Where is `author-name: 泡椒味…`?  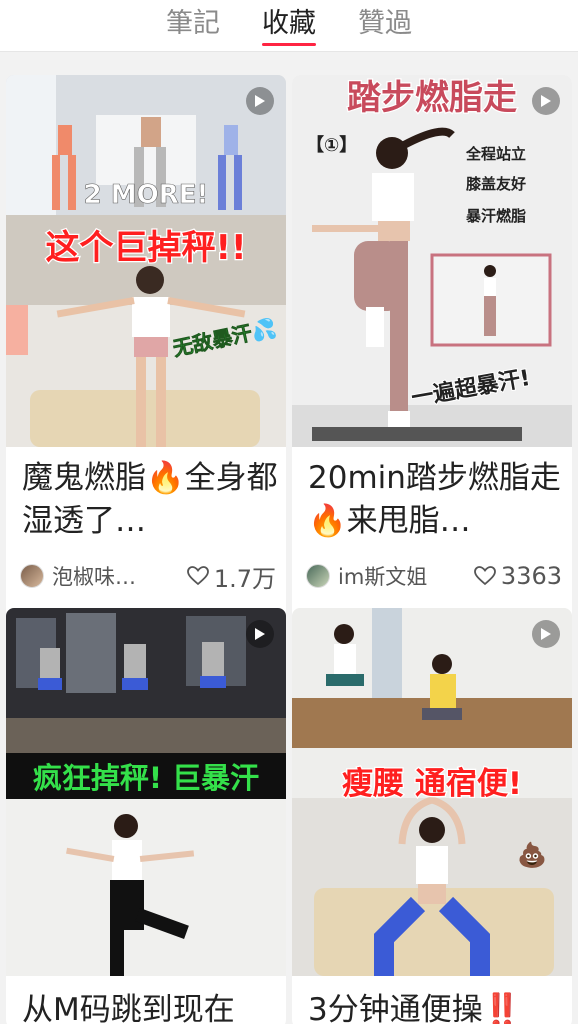
author-name: 泡椒味… is located at coordinates (119, 576).